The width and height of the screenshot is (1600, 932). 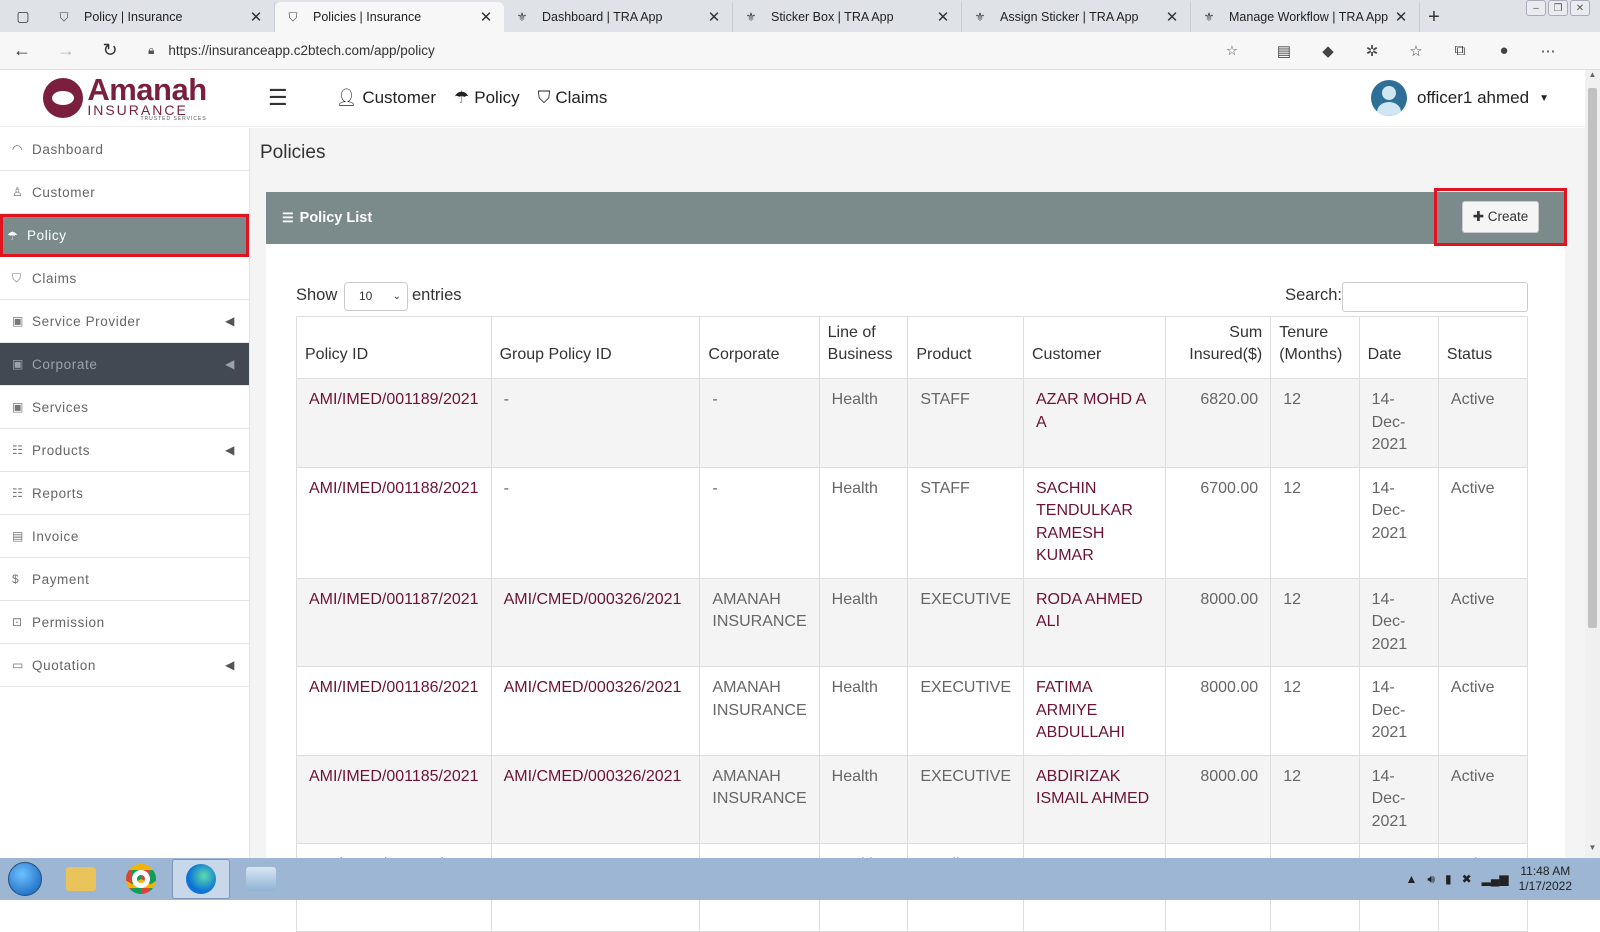 I want to click on taskbar-explorer, so click(x=81, y=879).